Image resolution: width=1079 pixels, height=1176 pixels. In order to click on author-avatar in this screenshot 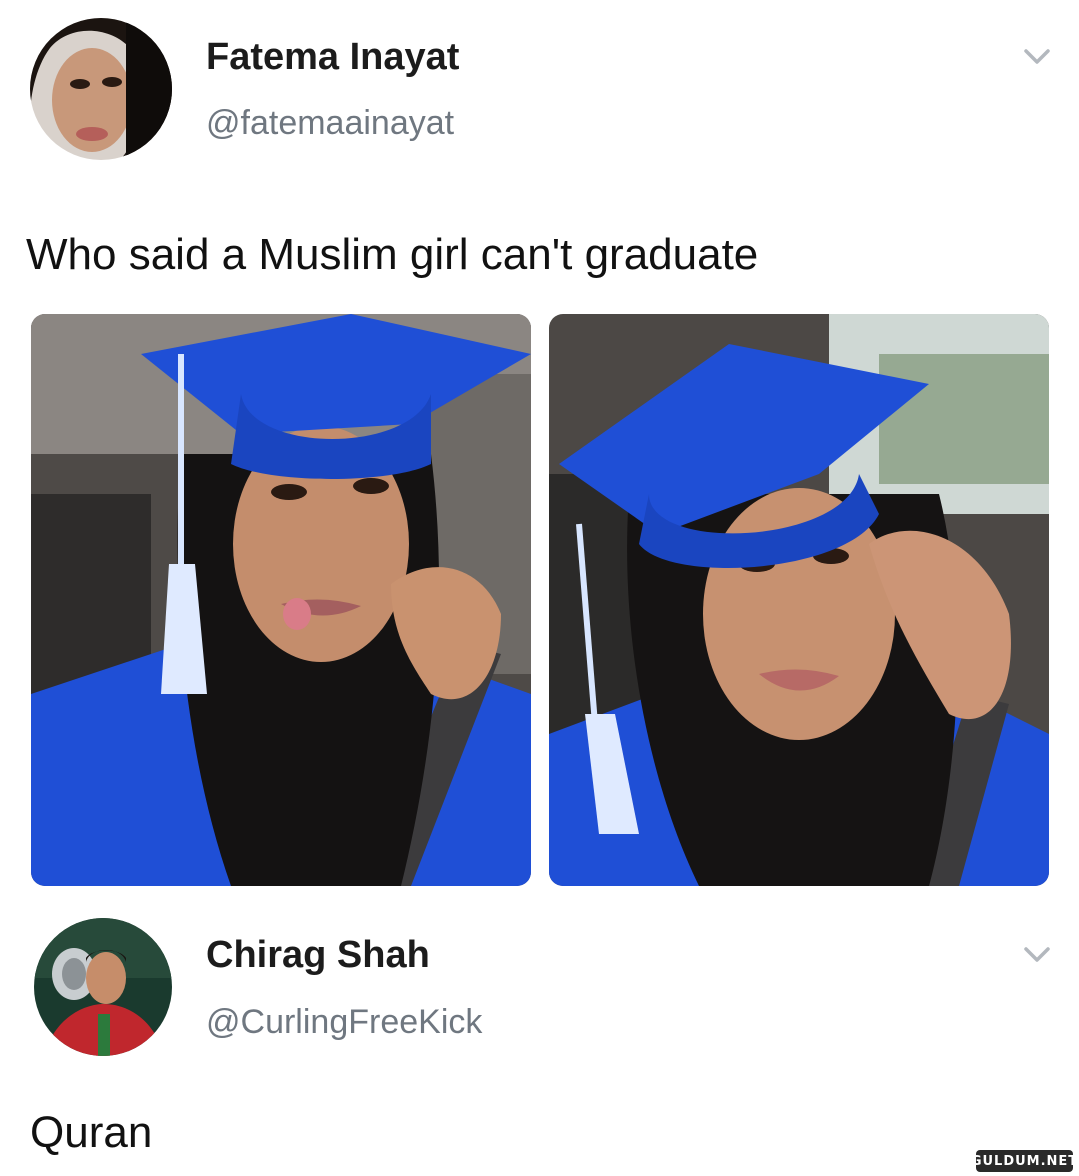, I will do `click(101, 89)`.